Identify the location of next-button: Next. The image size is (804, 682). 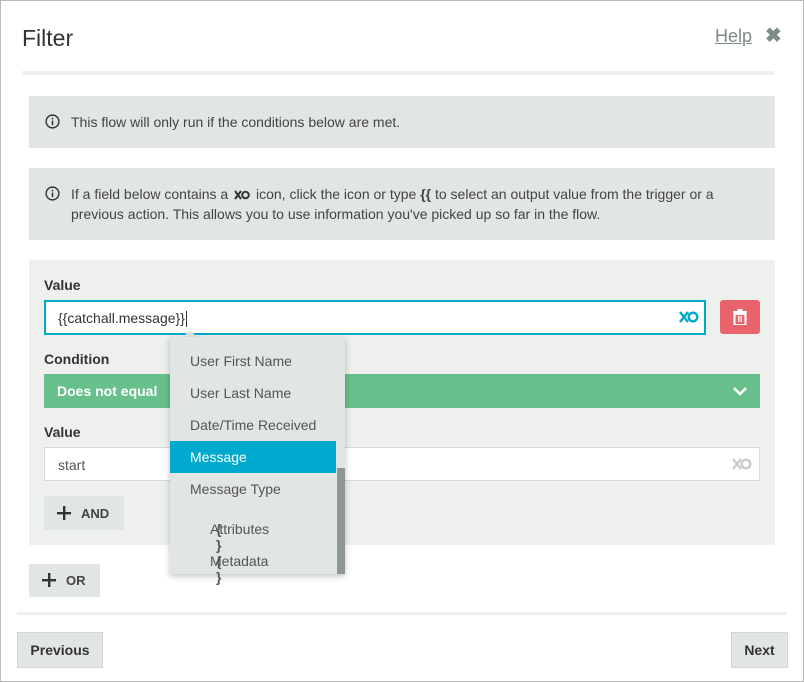
(759, 650).